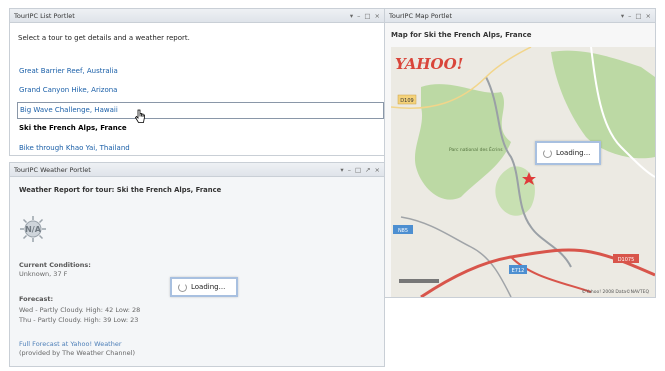 The image size is (665, 371). Describe the element at coordinates (80, 310) in the screenshot. I see `forecast-line: Wed - Partly Cloudy. High: 42 Low: 28` at that location.